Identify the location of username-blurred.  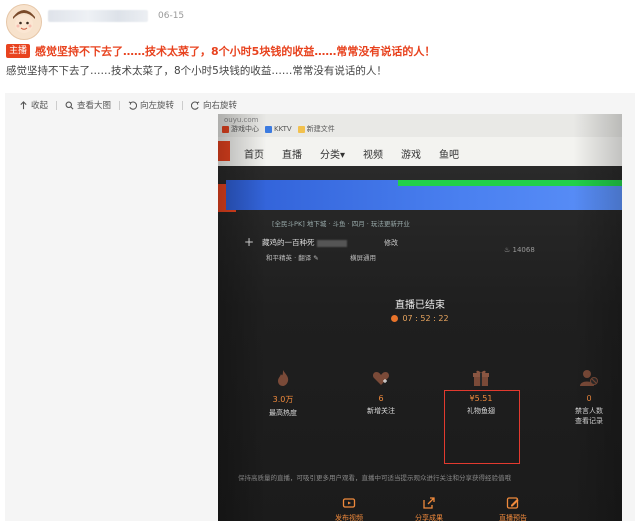
(98, 16).